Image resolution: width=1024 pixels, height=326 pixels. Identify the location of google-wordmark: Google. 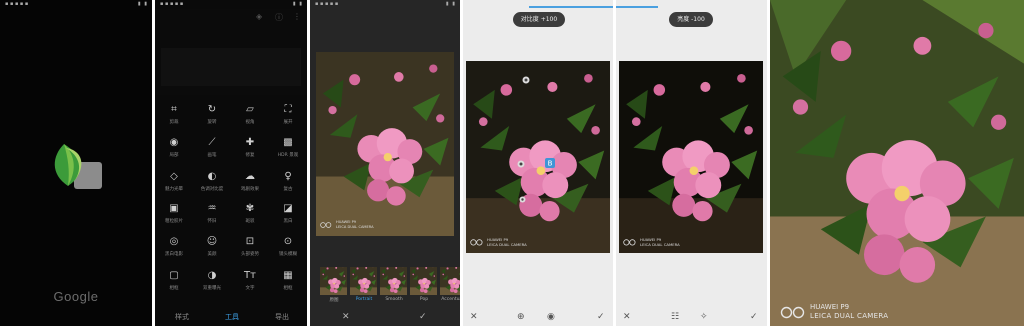
(76, 296).